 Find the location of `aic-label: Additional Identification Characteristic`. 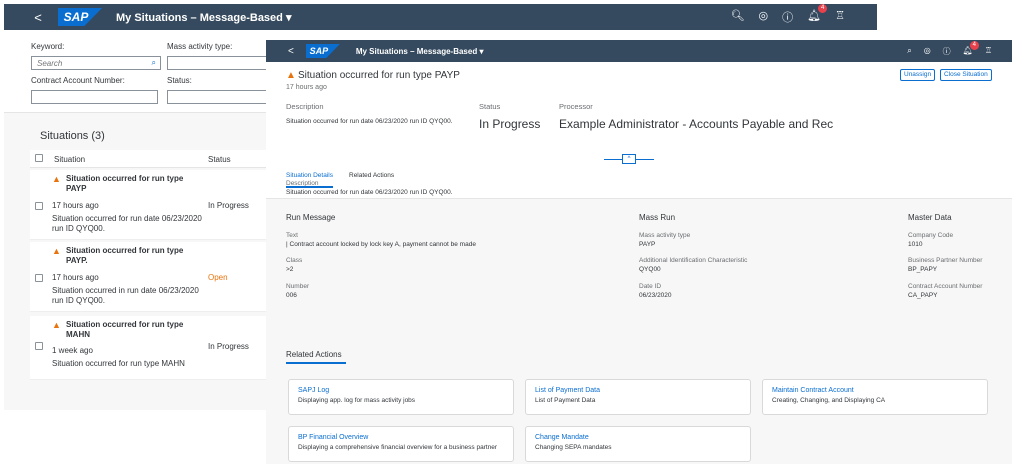

aic-label: Additional Identification Characteristic is located at coordinates (693, 260).